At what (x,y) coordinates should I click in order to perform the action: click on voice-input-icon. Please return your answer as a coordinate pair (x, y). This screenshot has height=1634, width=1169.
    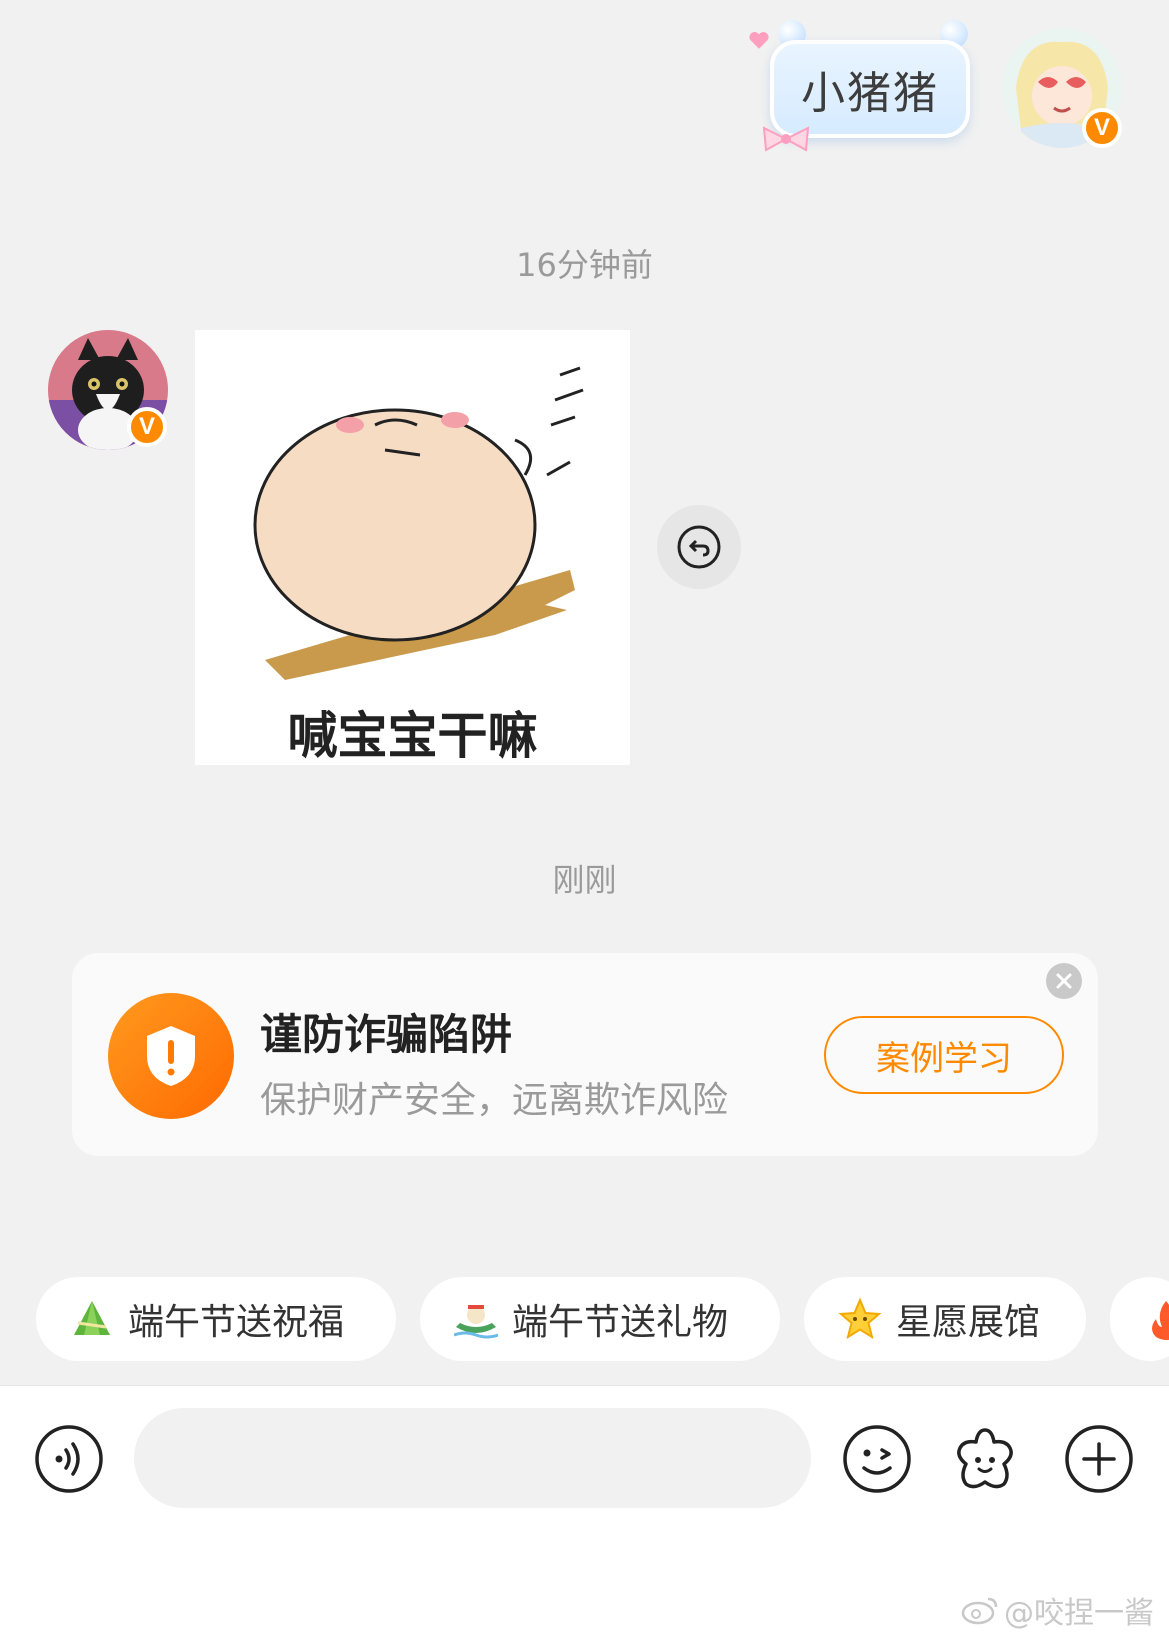
    Looking at the image, I should click on (69, 1459).